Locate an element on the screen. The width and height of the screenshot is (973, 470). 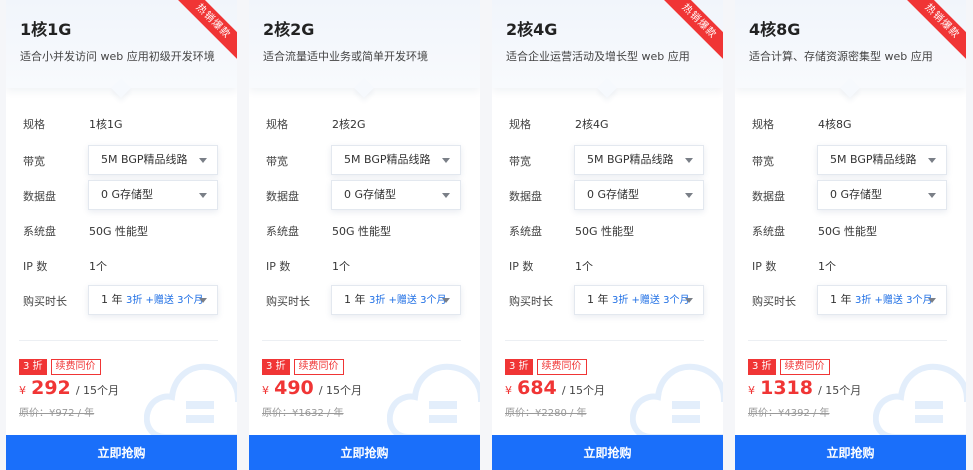
spec-row: 规格 4核8G is located at coordinates (850, 124).